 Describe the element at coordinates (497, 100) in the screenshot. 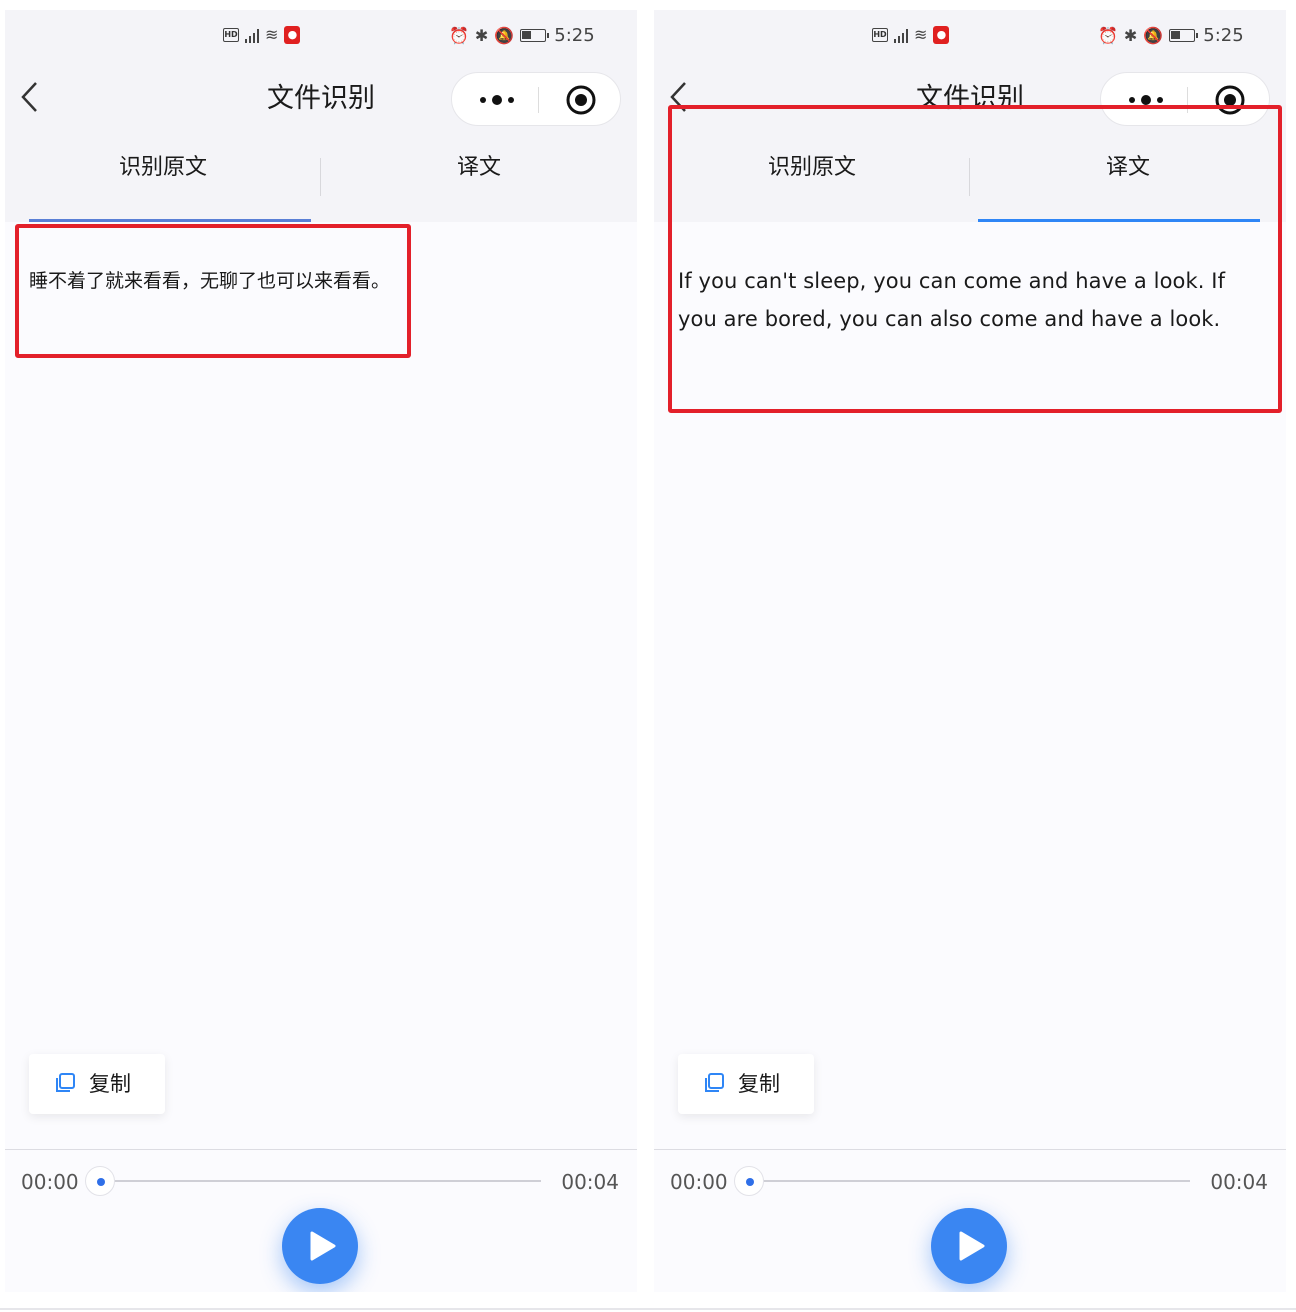

I see `more-icon` at that location.